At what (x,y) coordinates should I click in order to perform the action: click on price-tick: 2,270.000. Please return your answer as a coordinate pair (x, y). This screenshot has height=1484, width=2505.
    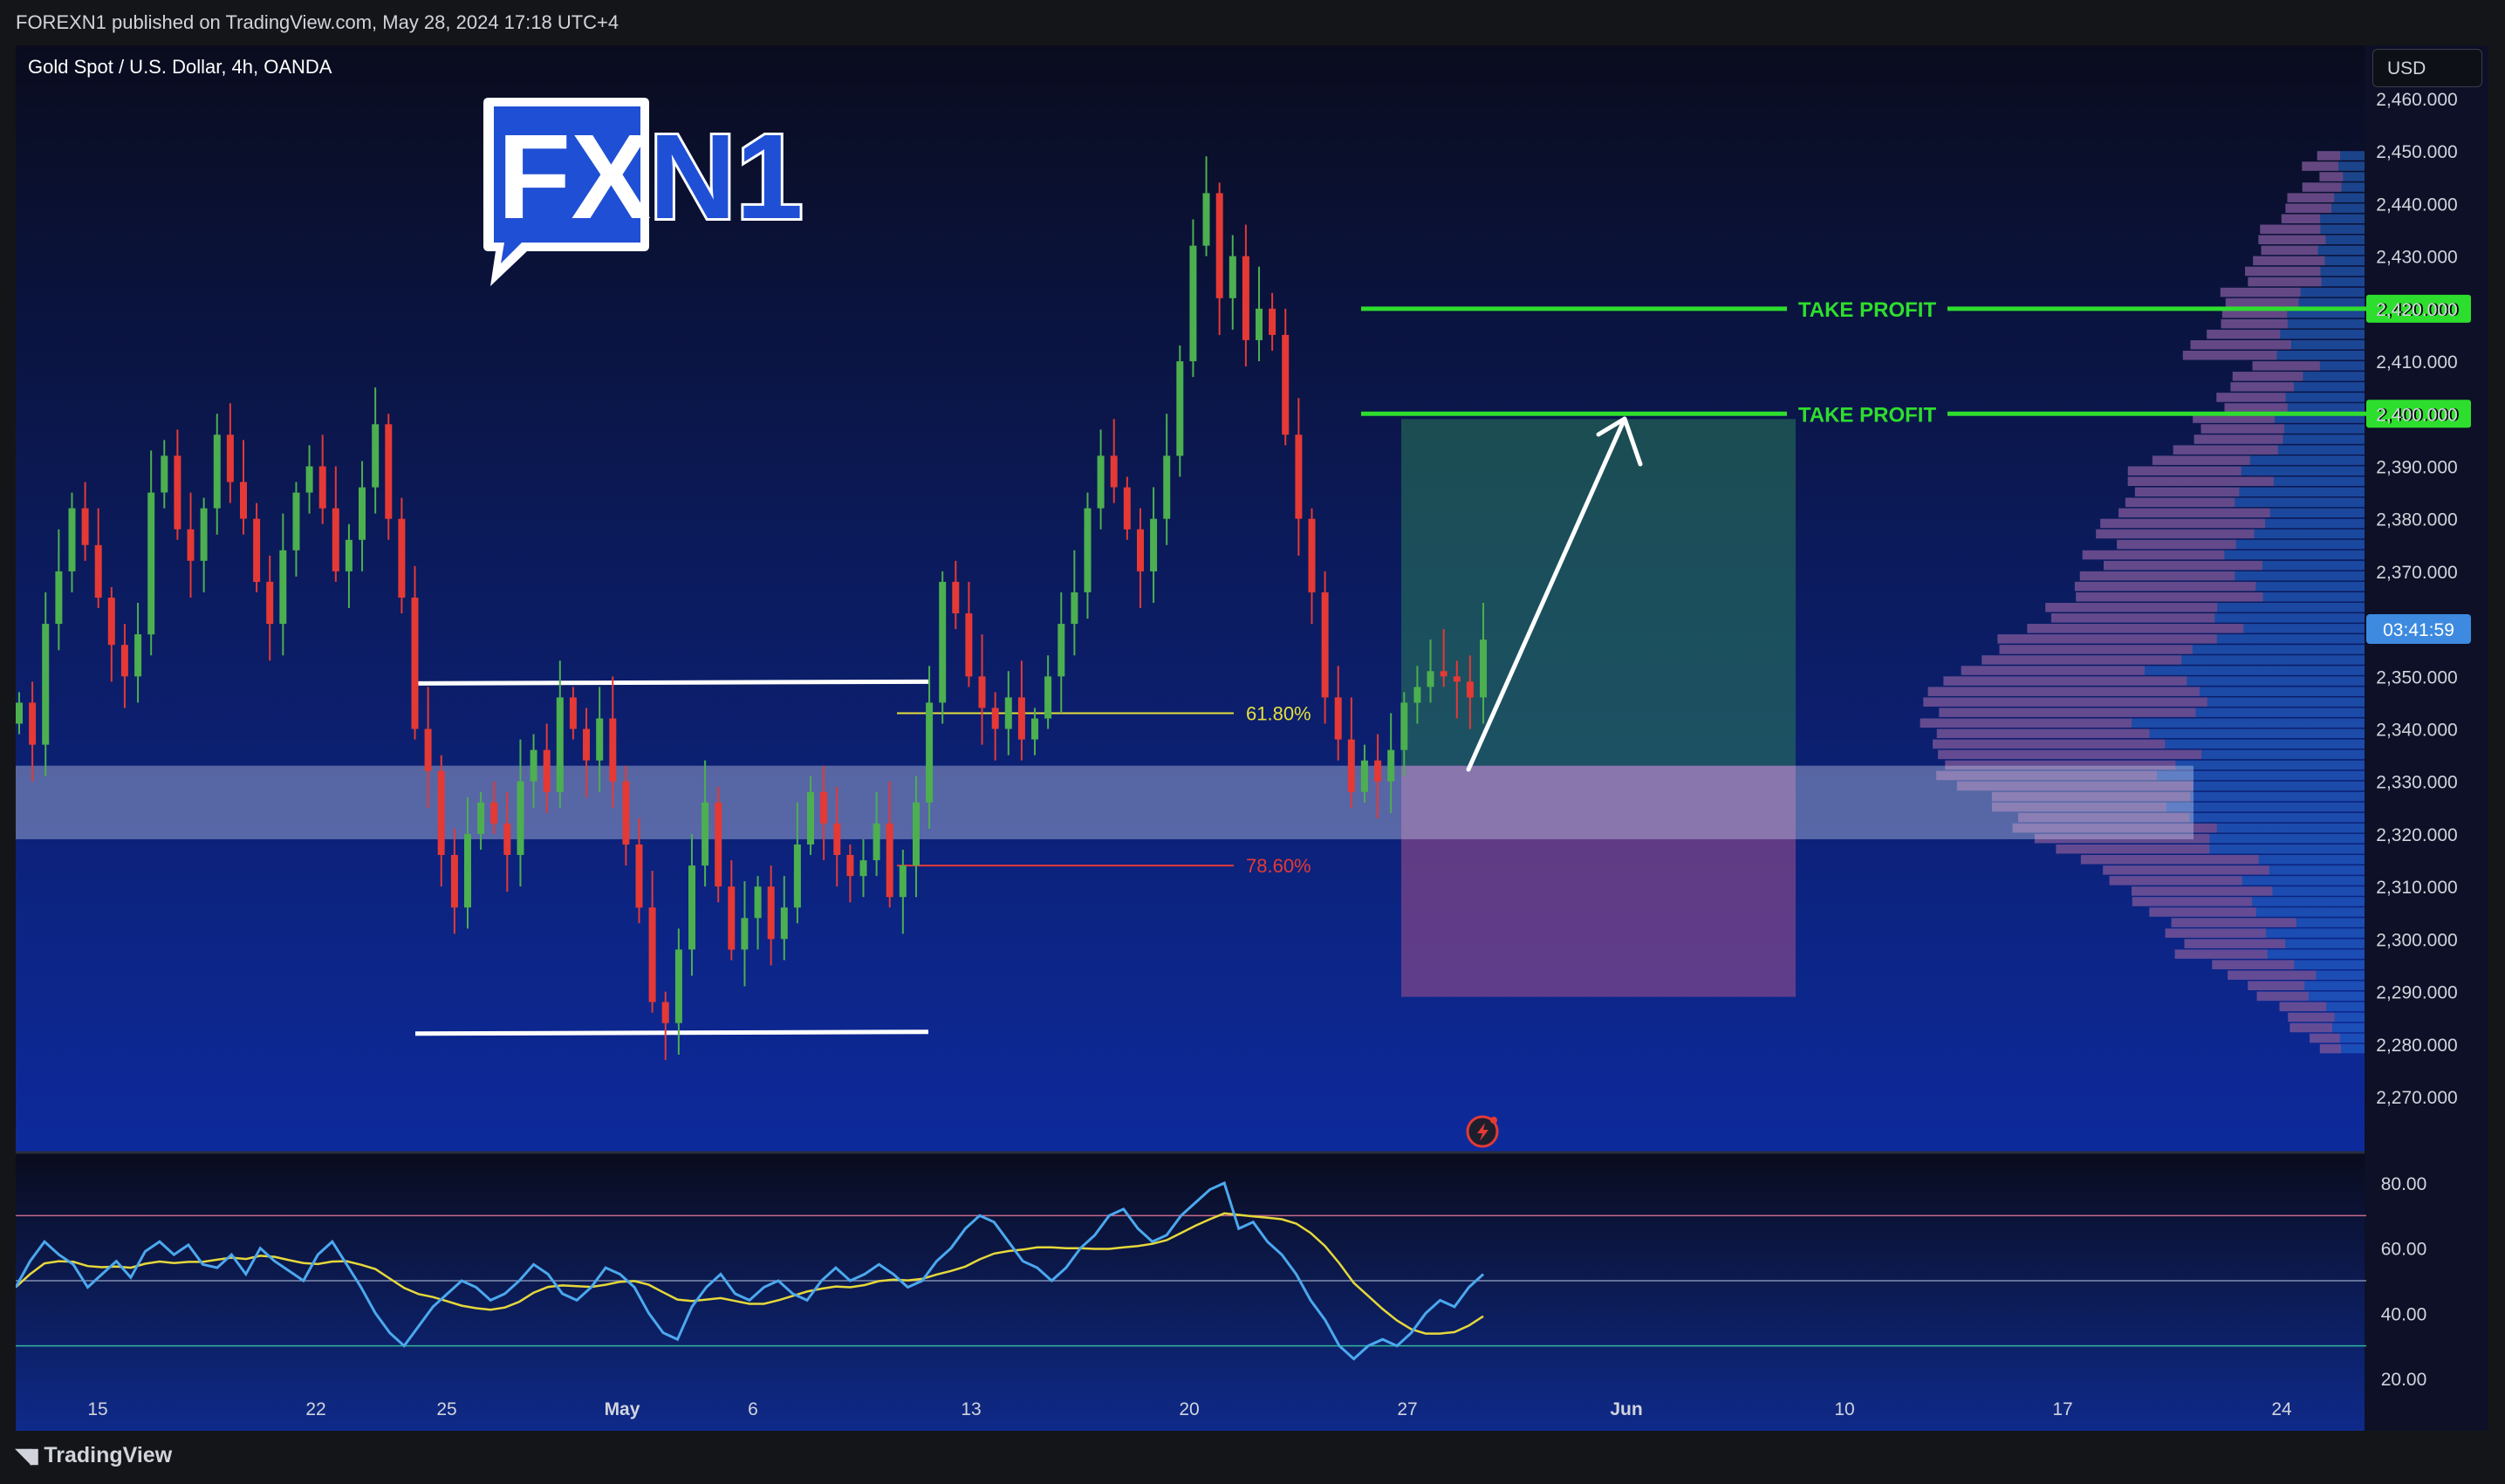
    Looking at the image, I should click on (2416, 1098).